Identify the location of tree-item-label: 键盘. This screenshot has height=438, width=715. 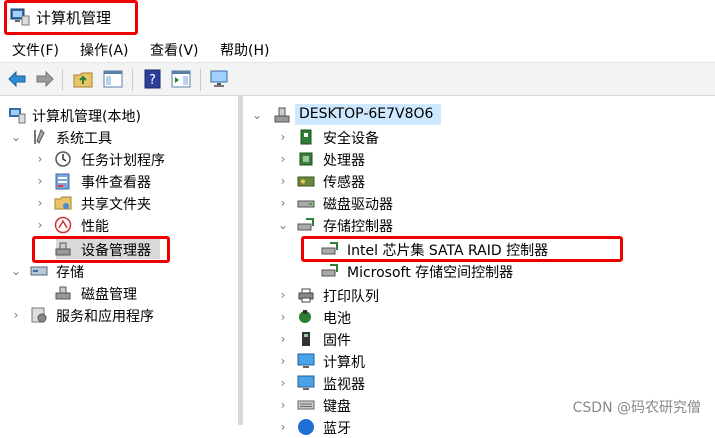
(337, 407).